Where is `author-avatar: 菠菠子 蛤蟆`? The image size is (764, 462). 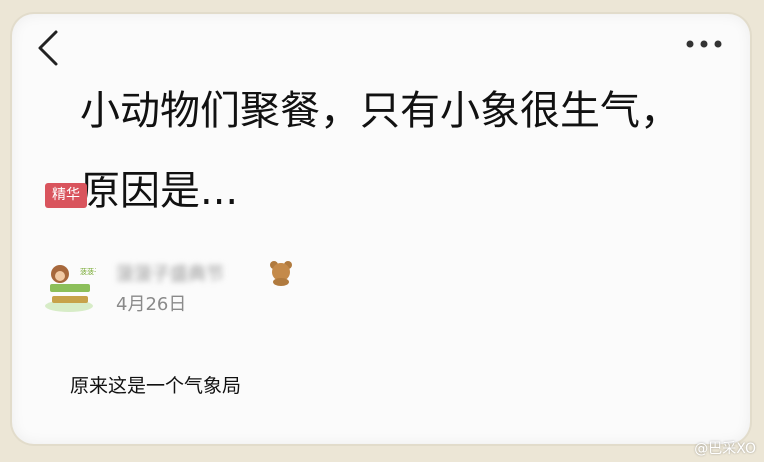 author-avatar: 菠菠子 蛤蟆 is located at coordinates (69, 284).